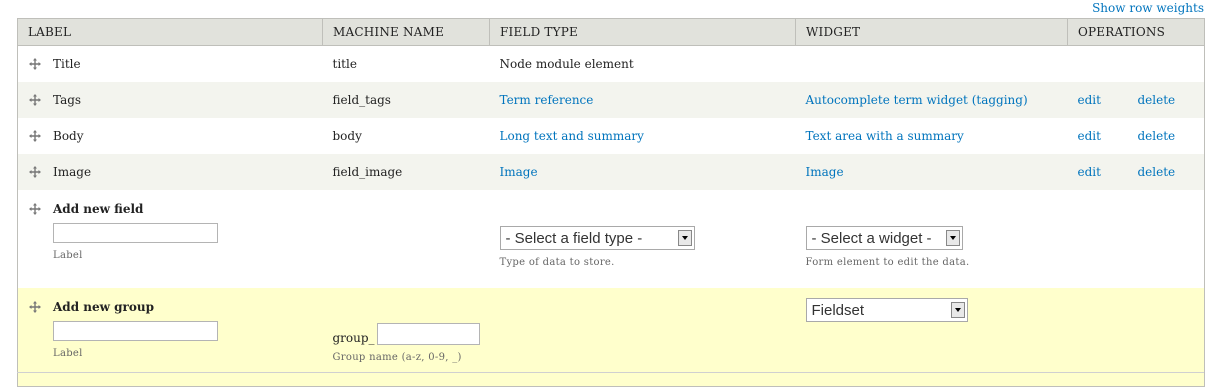 Image resolution: width=1224 pixels, height=387 pixels. What do you see at coordinates (353, 338) in the screenshot?
I see `group-name-prefix: group_` at bounding box center [353, 338].